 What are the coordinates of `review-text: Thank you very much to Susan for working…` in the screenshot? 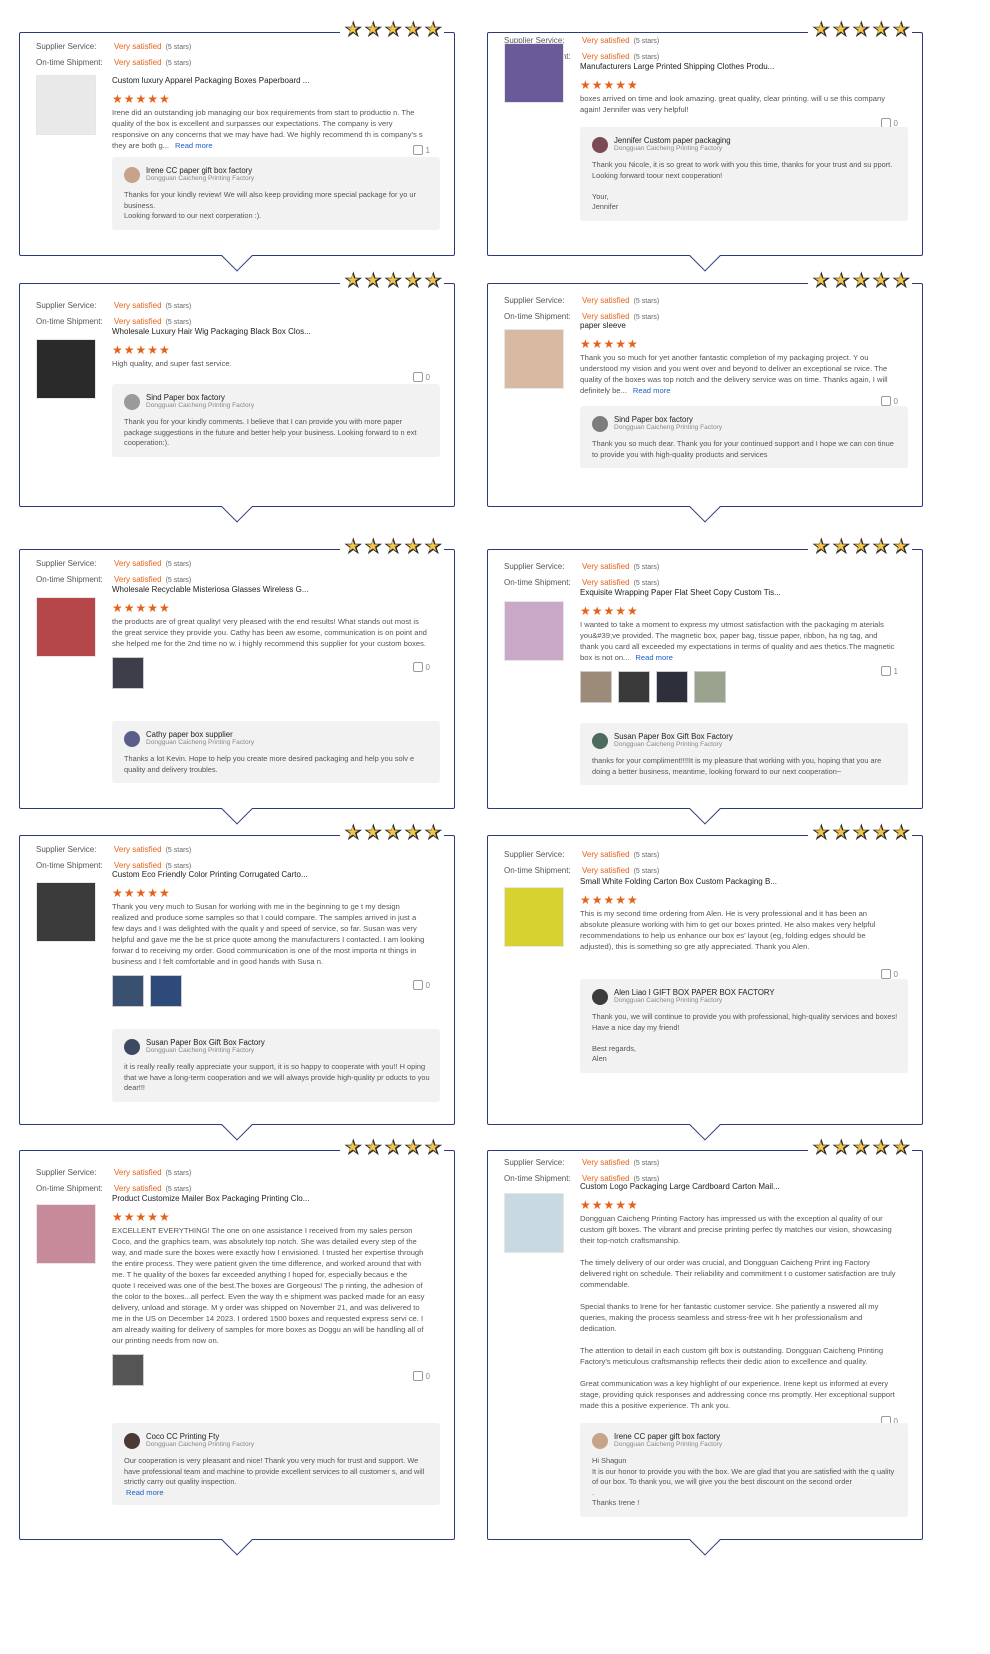 It's located at (270, 934).